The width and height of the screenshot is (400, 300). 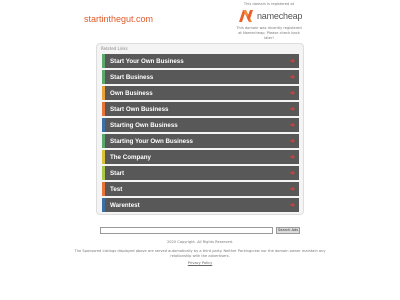 I want to click on related-link-item: Own Business ➜, so click(x=200, y=93).